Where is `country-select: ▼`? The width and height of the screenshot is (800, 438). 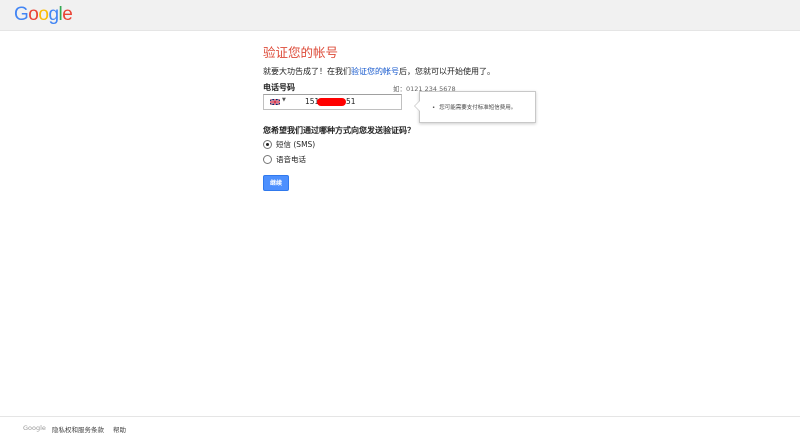 country-select: ▼ is located at coordinates (278, 102).